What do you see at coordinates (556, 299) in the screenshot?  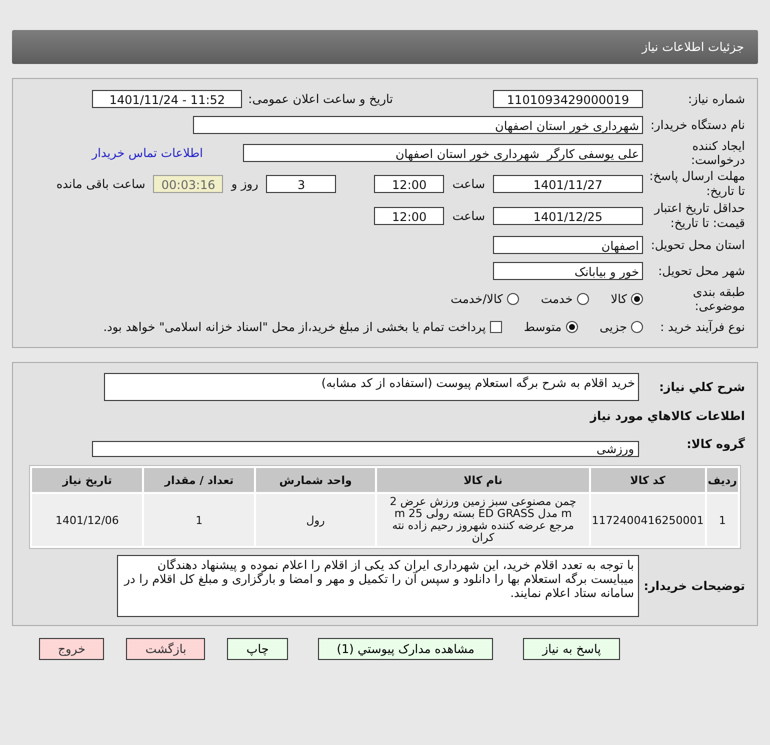 I see `radio-label: خدمت` at bounding box center [556, 299].